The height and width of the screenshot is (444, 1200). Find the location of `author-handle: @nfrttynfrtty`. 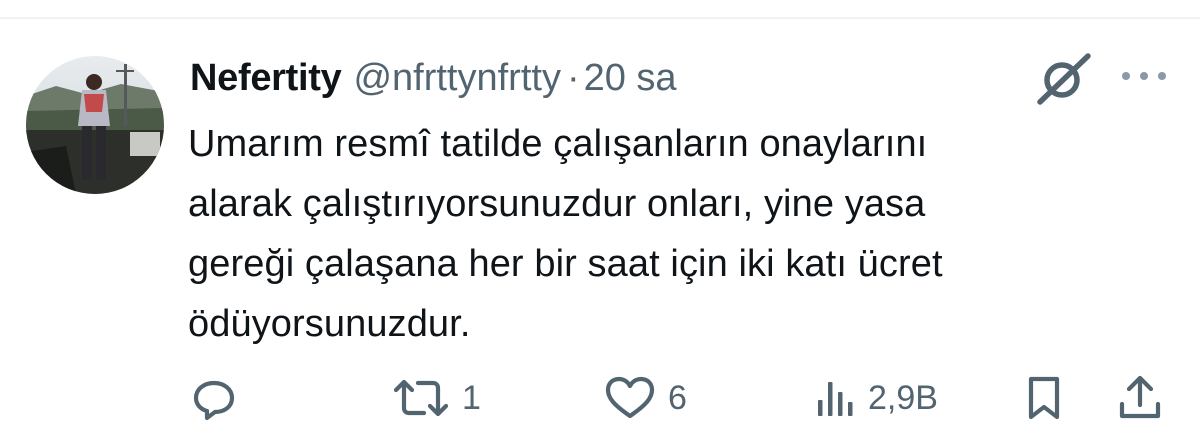

author-handle: @nfrttynfrtty is located at coordinates (457, 78).